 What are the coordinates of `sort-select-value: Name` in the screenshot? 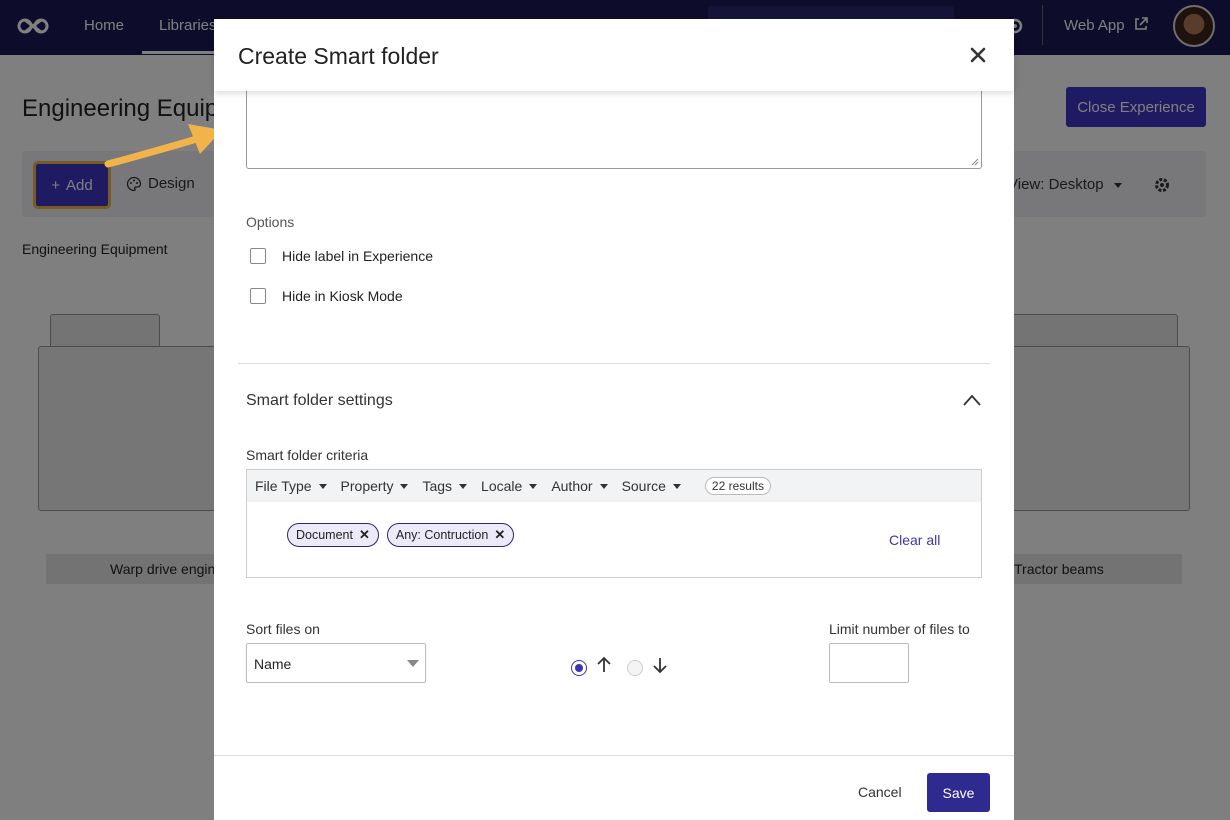 It's located at (273, 664).